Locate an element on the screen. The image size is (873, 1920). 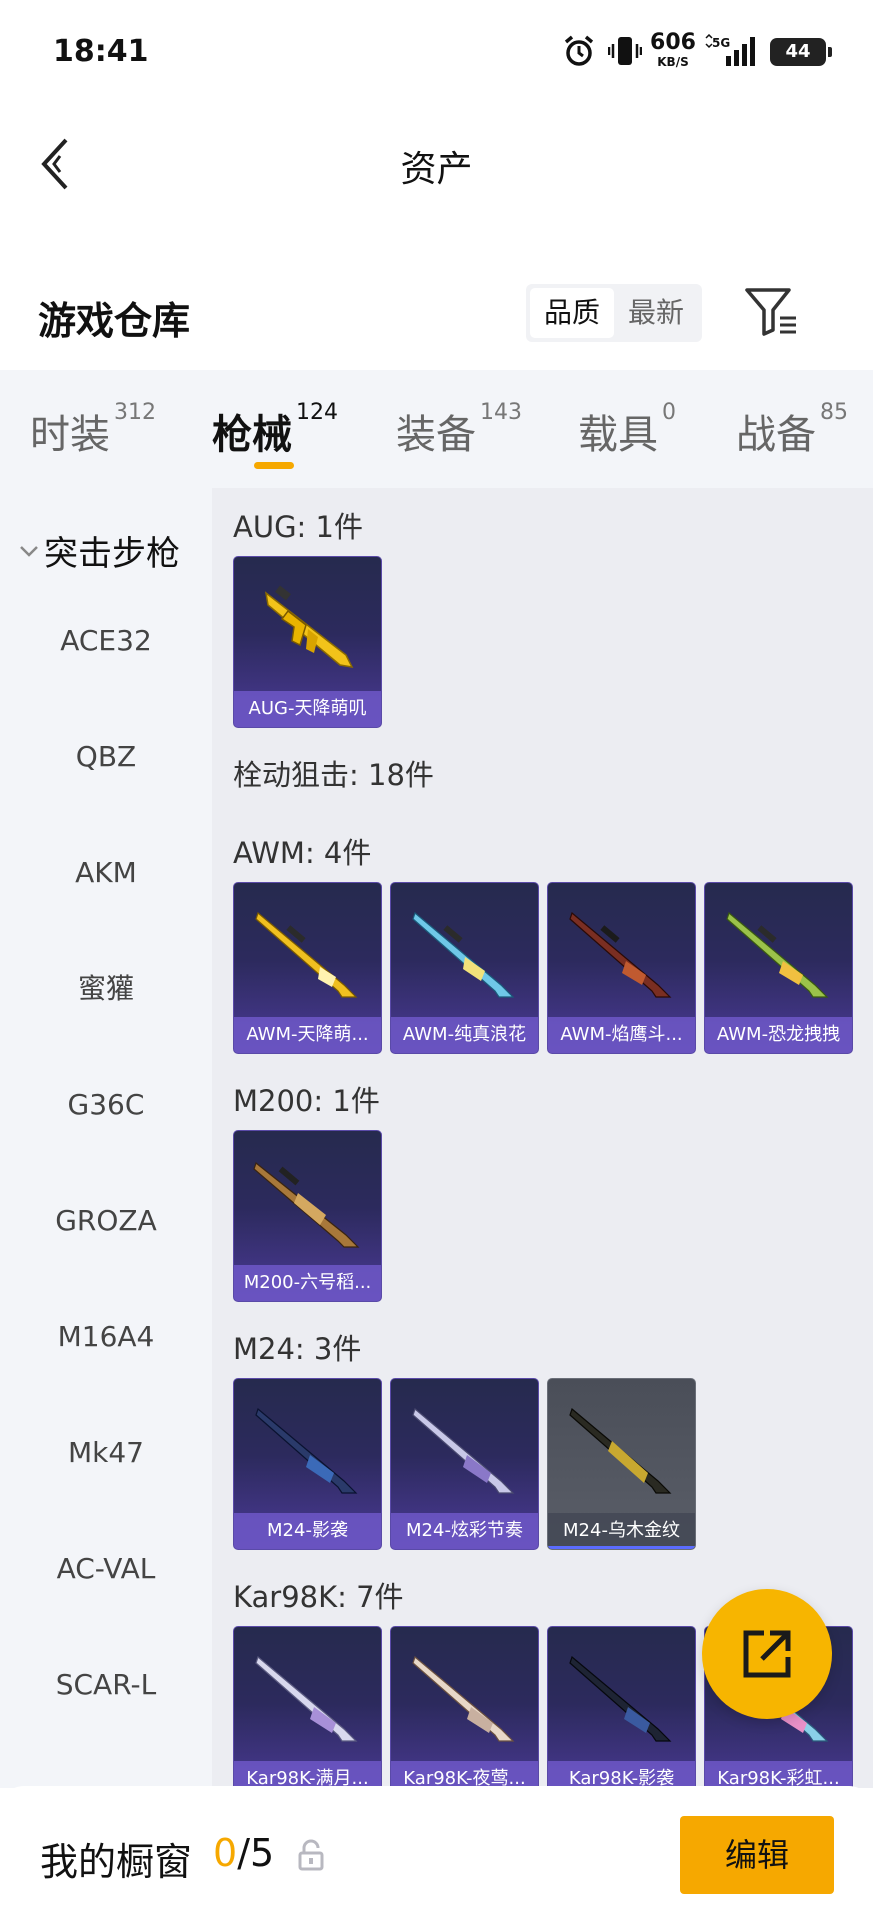
weapon-card-label: M24-影袭 is located at coordinates (307, 1531).